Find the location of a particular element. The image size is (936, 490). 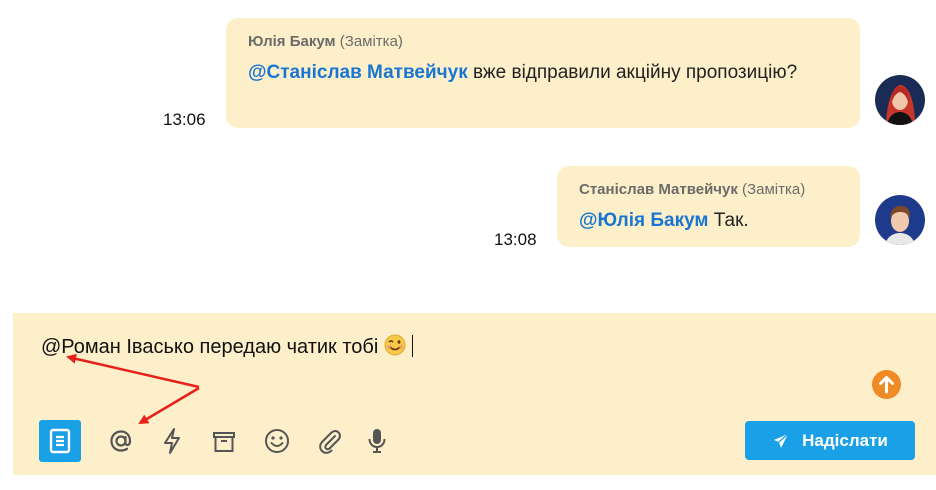

mention-icon is located at coordinates (121, 441).